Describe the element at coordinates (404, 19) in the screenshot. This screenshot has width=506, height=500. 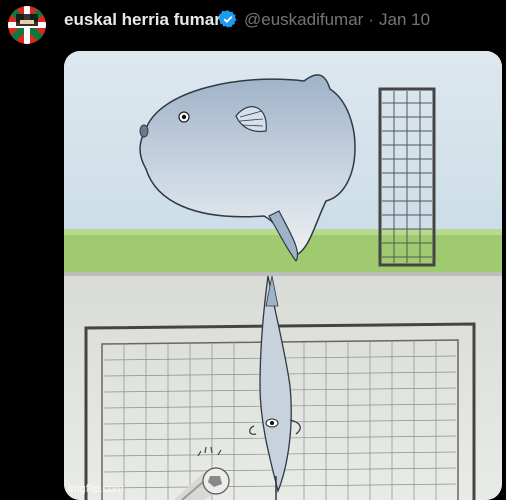
I see `post-date: Jan 10` at that location.